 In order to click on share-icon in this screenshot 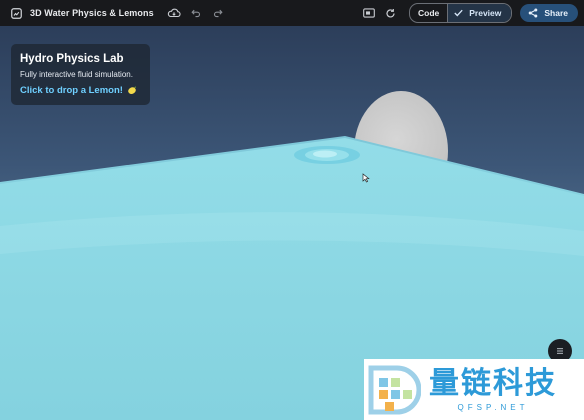, I will do `click(533, 13)`.